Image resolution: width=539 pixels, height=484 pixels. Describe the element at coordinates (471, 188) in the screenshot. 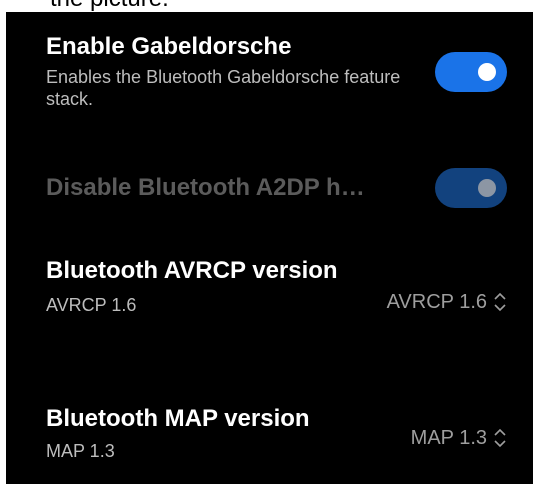

I see `a2dp-toggle` at that location.